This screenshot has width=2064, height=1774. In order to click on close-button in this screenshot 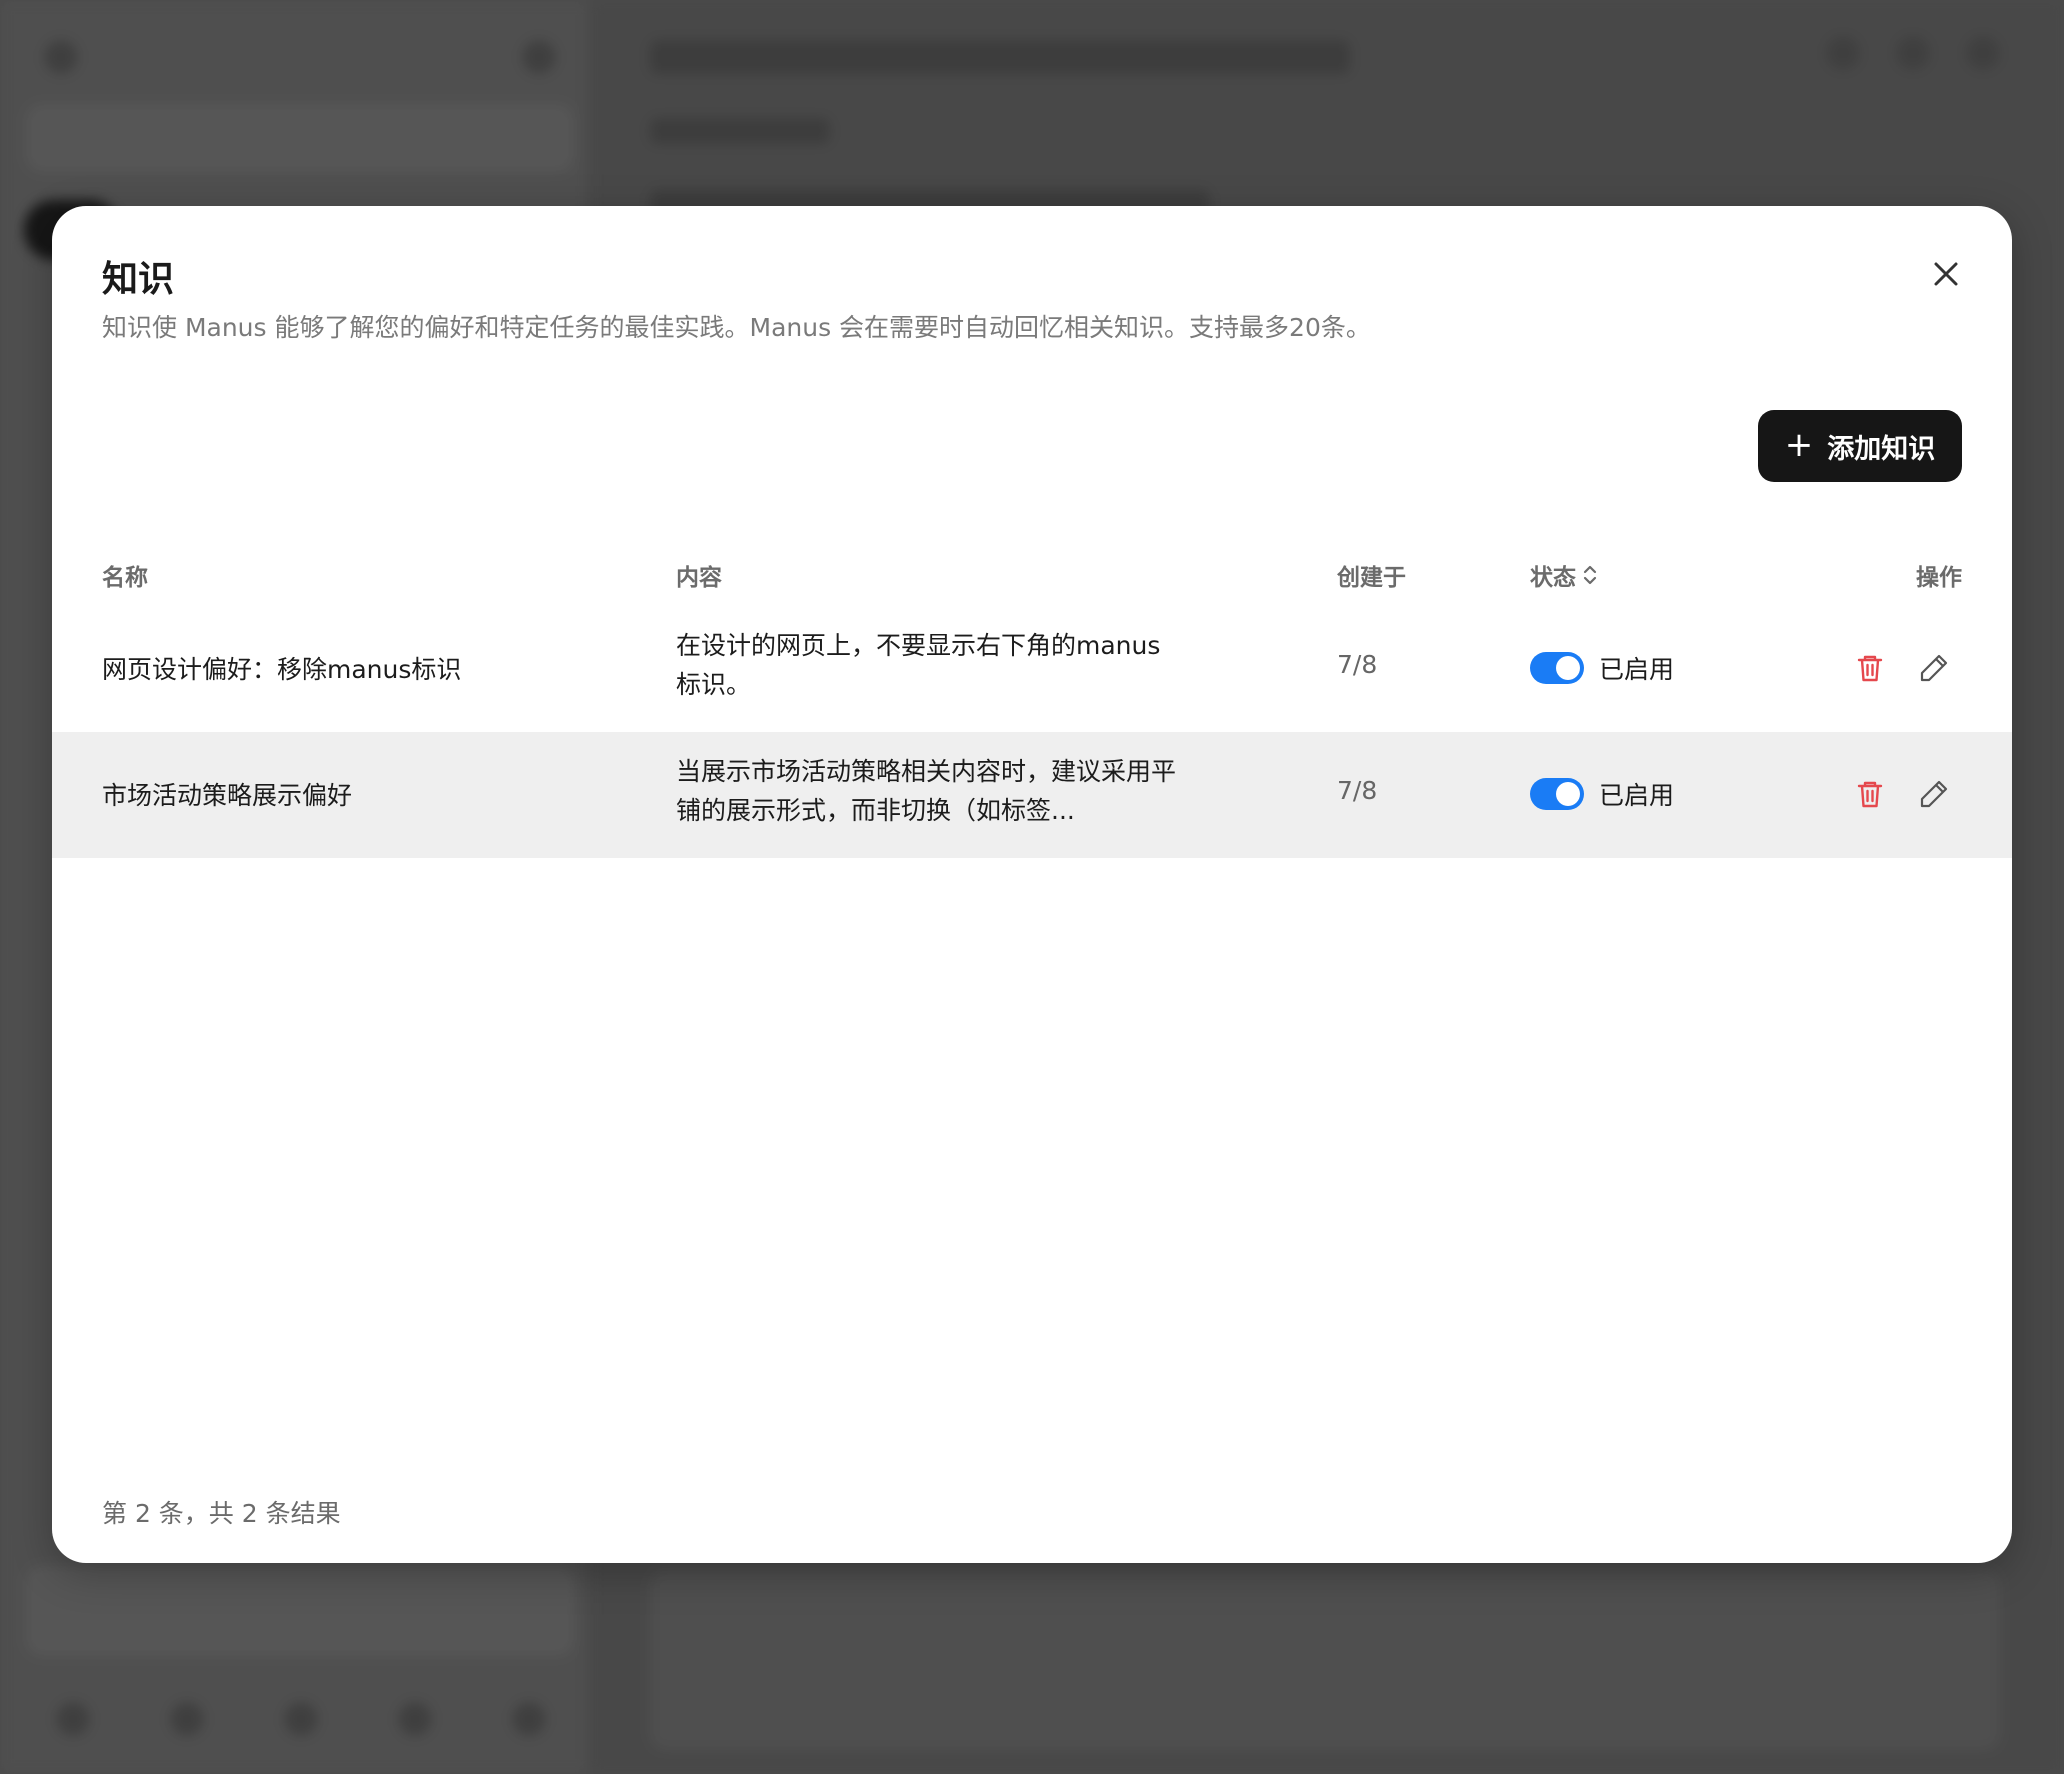, I will do `click(1946, 274)`.